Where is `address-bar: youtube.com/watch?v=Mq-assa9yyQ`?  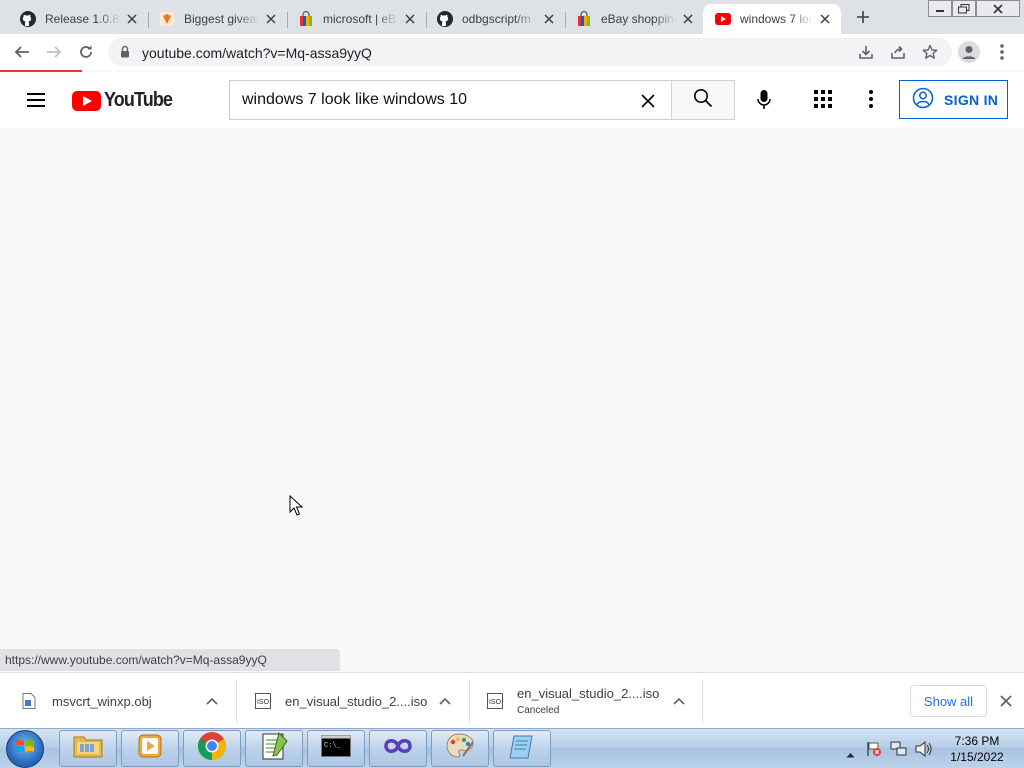
address-bar: youtube.com/watch?v=Mq-assa9yyQ is located at coordinates (530, 52).